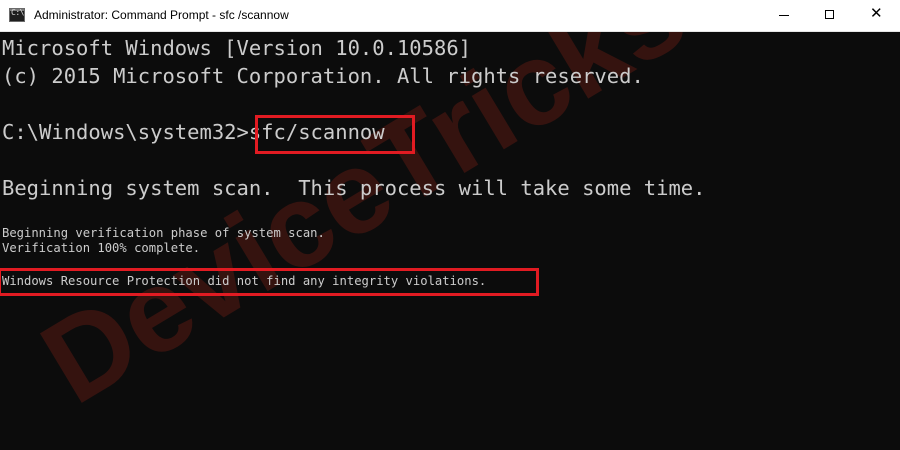 The width and height of the screenshot is (900, 450). I want to click on close-button: ✕, so click(876, 15).